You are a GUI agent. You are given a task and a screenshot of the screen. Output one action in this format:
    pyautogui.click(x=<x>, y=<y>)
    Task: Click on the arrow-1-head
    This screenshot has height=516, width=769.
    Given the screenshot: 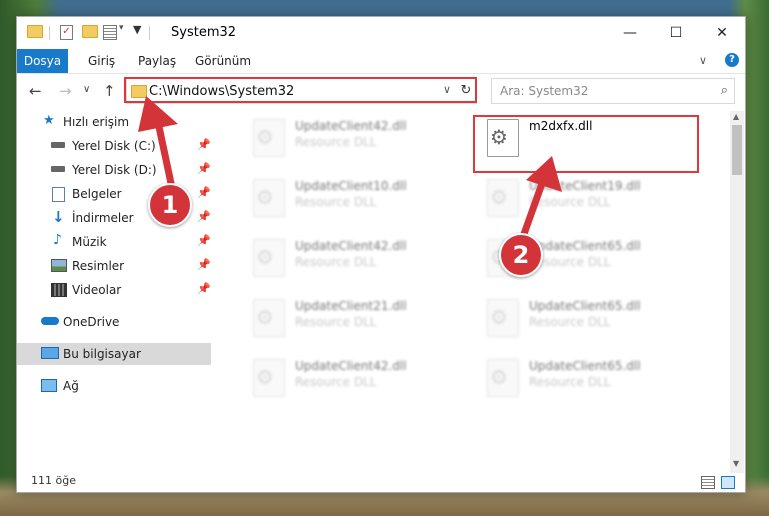 What is the action you would take?
    pyautogui.click(x=158, y=114)
    